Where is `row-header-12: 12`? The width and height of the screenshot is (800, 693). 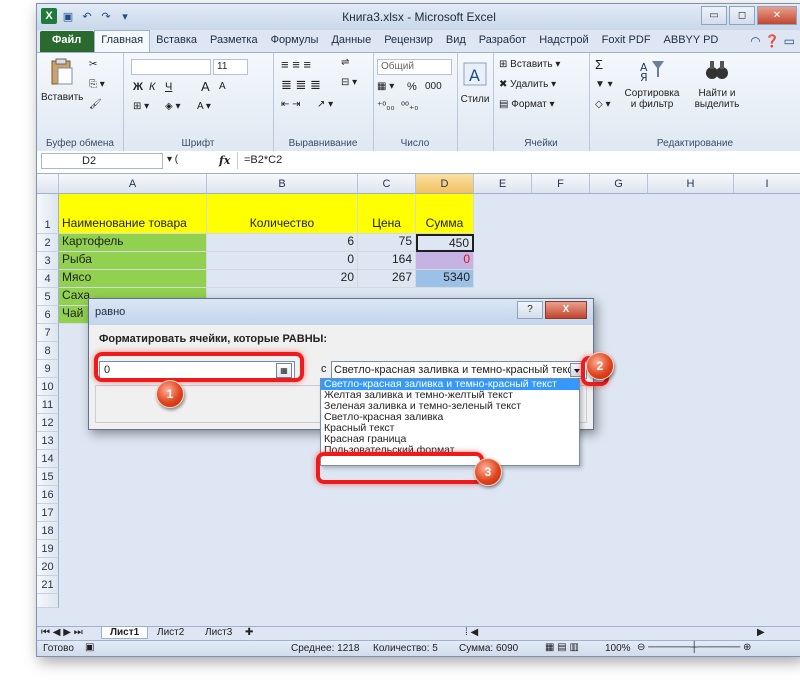
row-header-12: 12 is located at coordinates (48, 423).